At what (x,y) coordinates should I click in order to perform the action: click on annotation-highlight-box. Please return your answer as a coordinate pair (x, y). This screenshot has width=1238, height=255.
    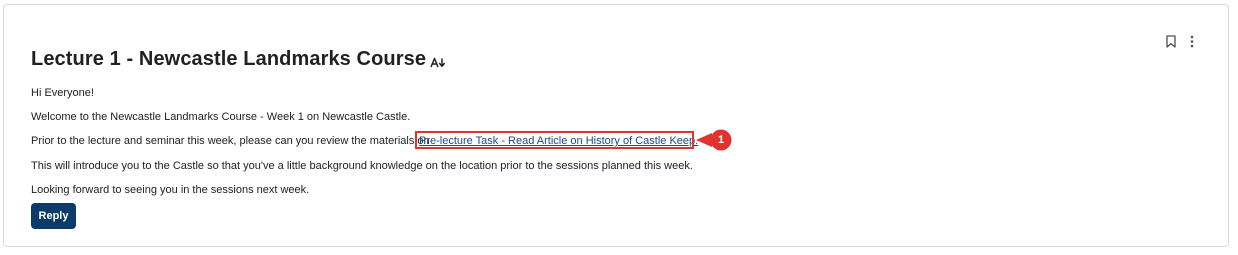
    Looking at the image, I should click on (554, 140).